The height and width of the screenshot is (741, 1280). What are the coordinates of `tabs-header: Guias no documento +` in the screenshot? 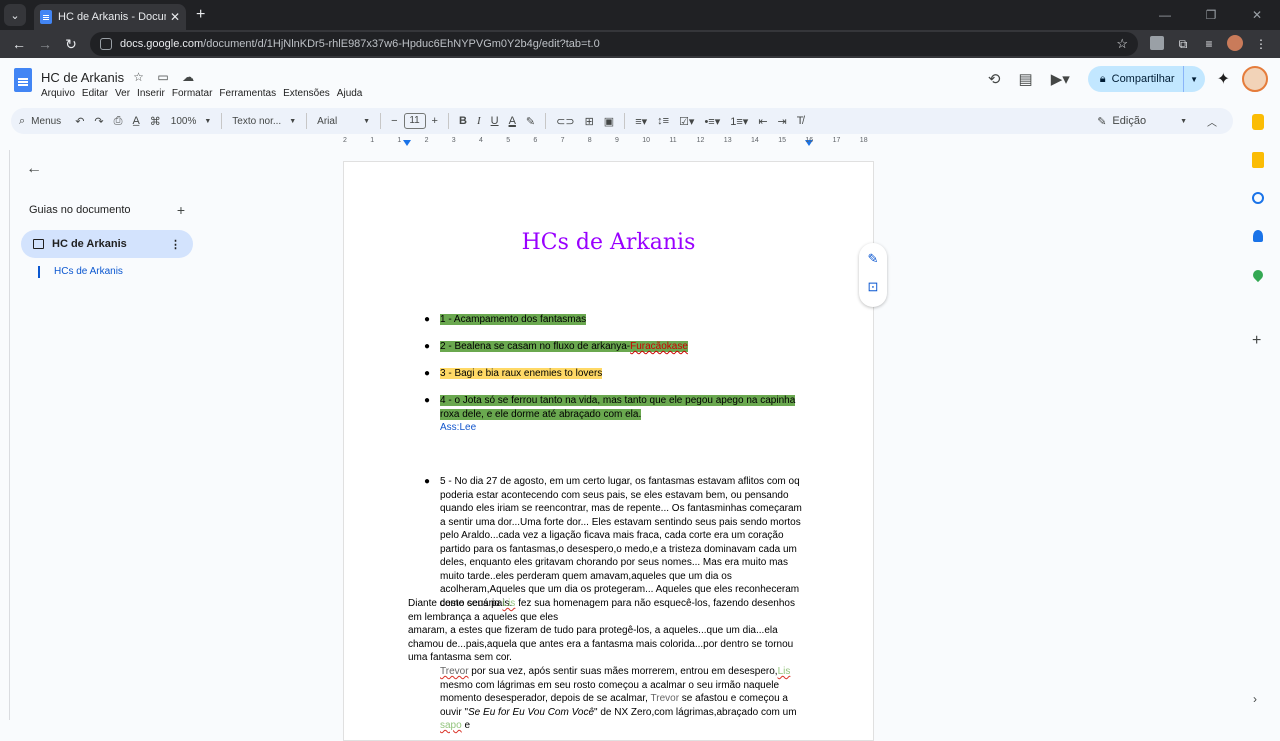 It's located at (105, 210).